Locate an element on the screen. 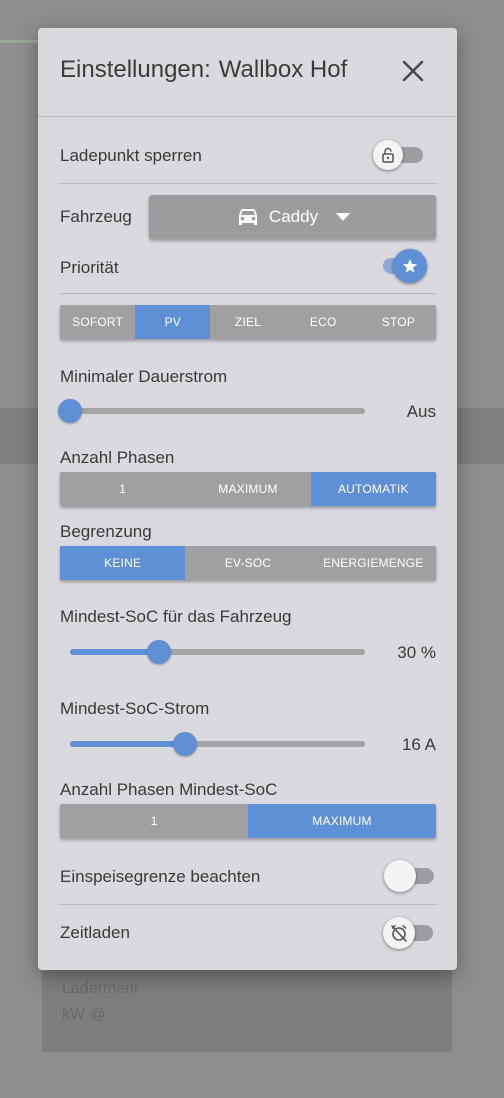 This screenshot has height=1098, width=504. phases-option-1: 1 is located at coordinates (122, 489).